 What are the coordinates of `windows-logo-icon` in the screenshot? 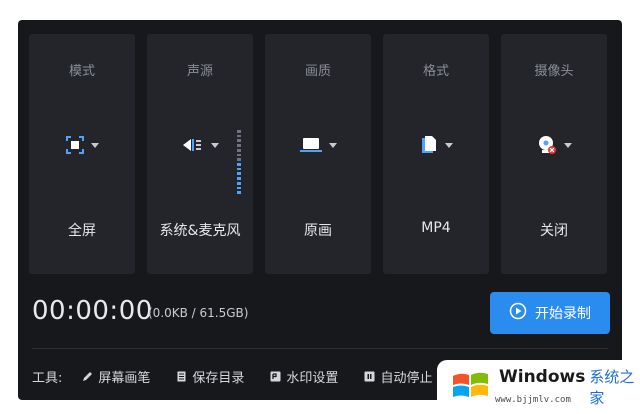 It's located at (471, 387).